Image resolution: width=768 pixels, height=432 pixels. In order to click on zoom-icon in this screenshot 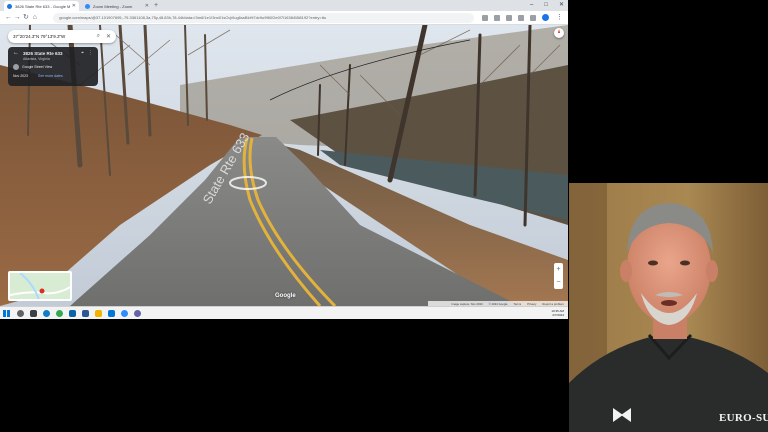, I will do `click(124, 313)`.